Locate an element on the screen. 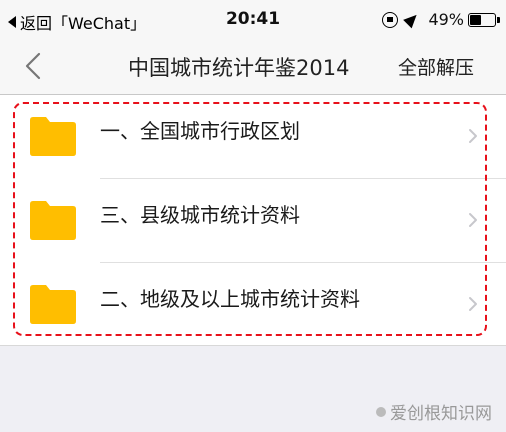  extract-all-button: 全部解压 is located at coordinates (436, 66).